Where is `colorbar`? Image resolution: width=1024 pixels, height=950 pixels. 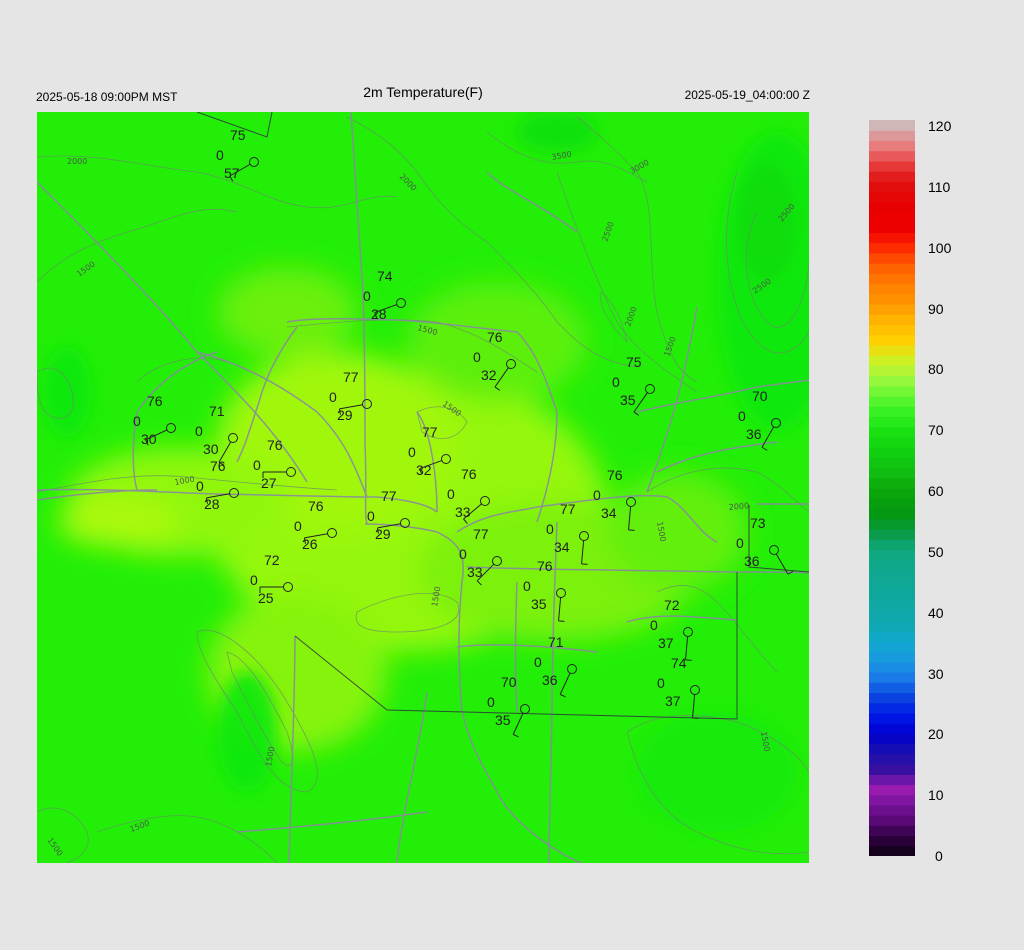 colorbar is located at coordinates (892, 488).